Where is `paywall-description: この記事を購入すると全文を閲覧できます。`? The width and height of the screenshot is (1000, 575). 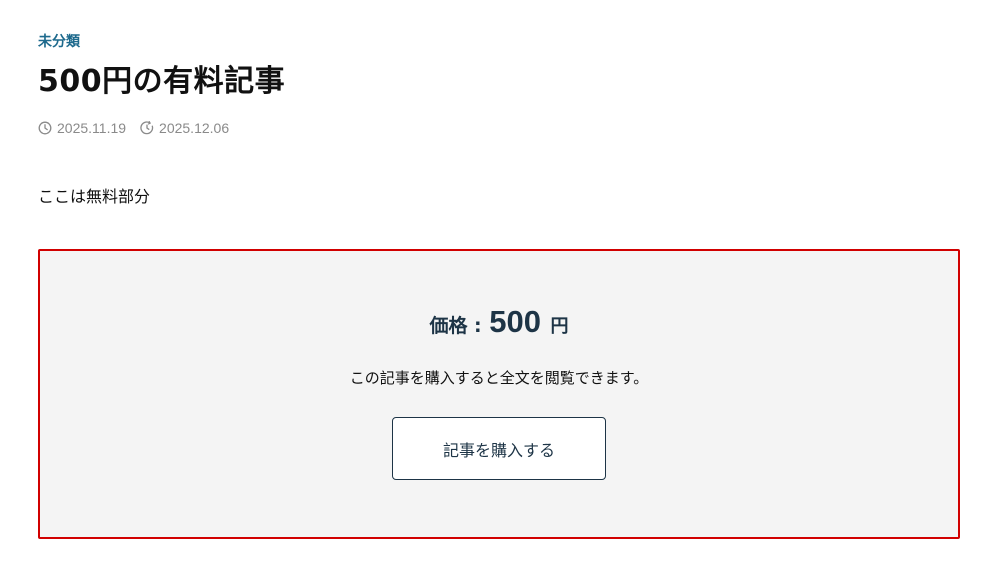
paywall-description: この記事を購入すると全文を閲覧できます。 is located at coordinates (499, 378).